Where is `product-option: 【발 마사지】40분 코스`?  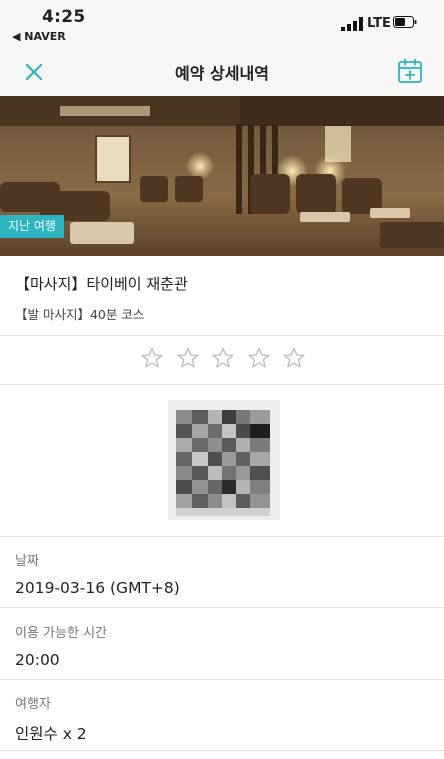
product-option: 【발 마사지】40분 코스 is located at coordinates (80, 314).